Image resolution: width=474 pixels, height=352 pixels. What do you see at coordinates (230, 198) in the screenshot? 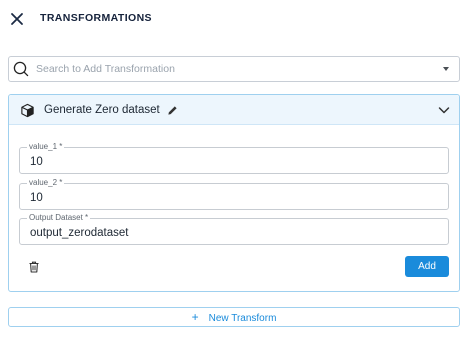
I see `value-2-input` at bounding box center [230, 198].